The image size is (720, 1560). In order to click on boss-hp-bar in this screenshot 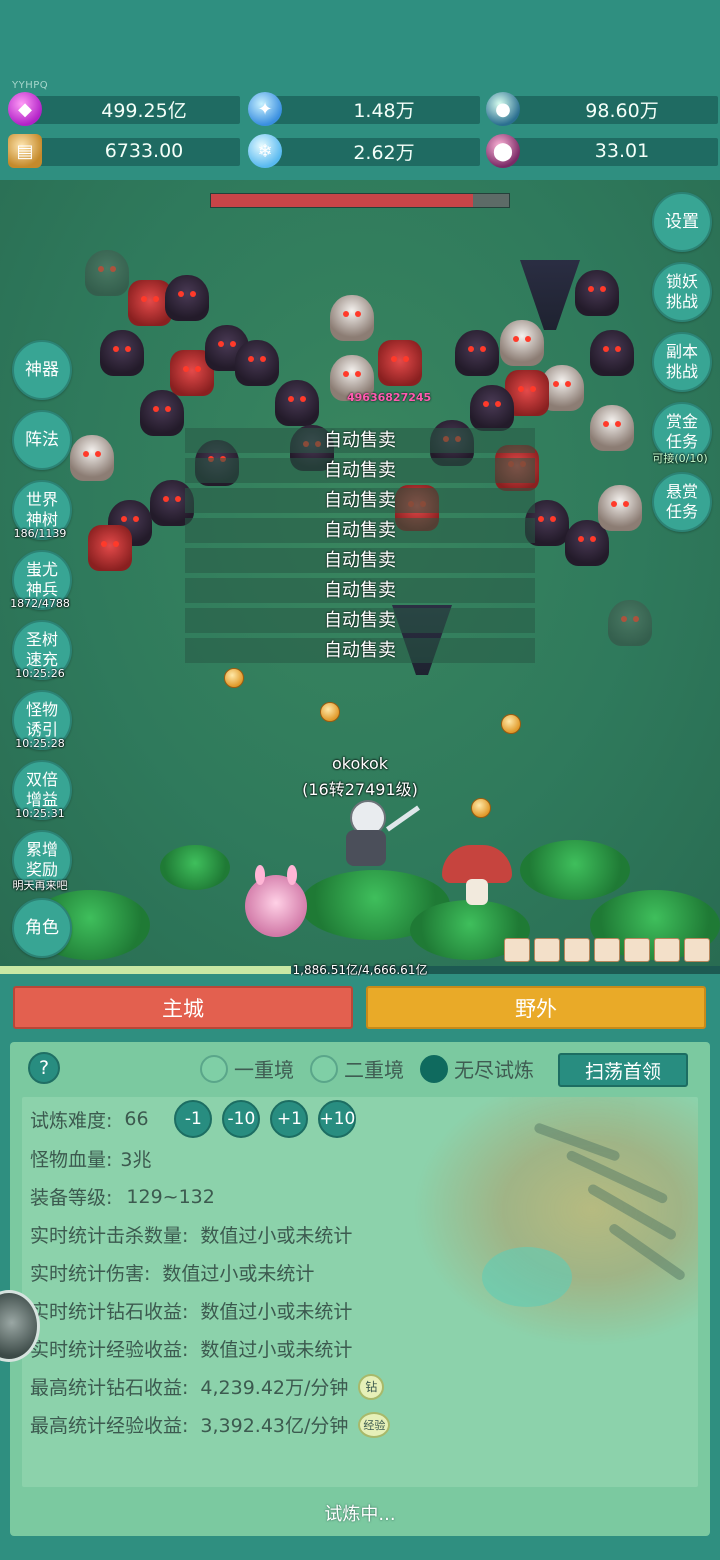, I will do `click(360, 200)`.